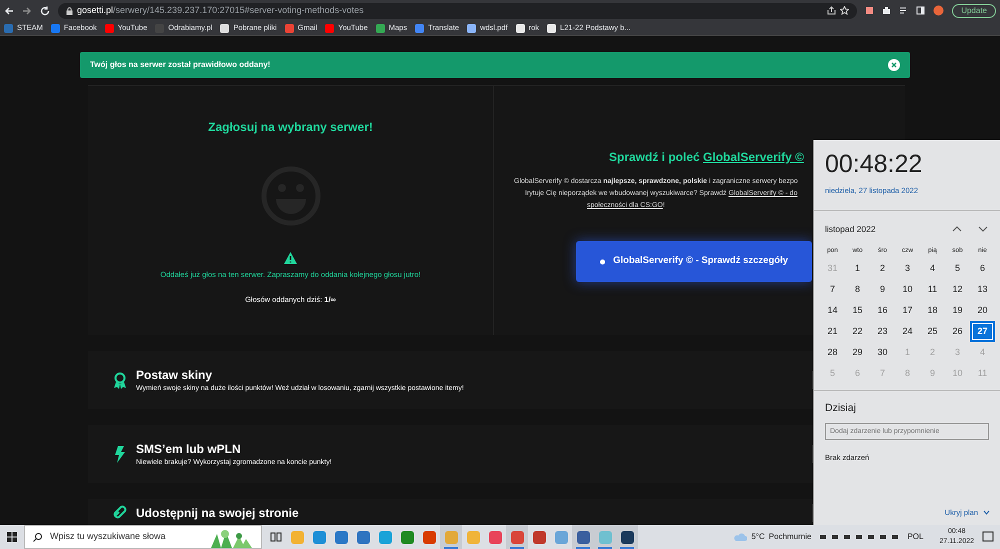 The image size is (1000, 549). Describe the element at coordinates (841, 408) in the screenshot. I see `section-heading: Dzisiaj` at that location.